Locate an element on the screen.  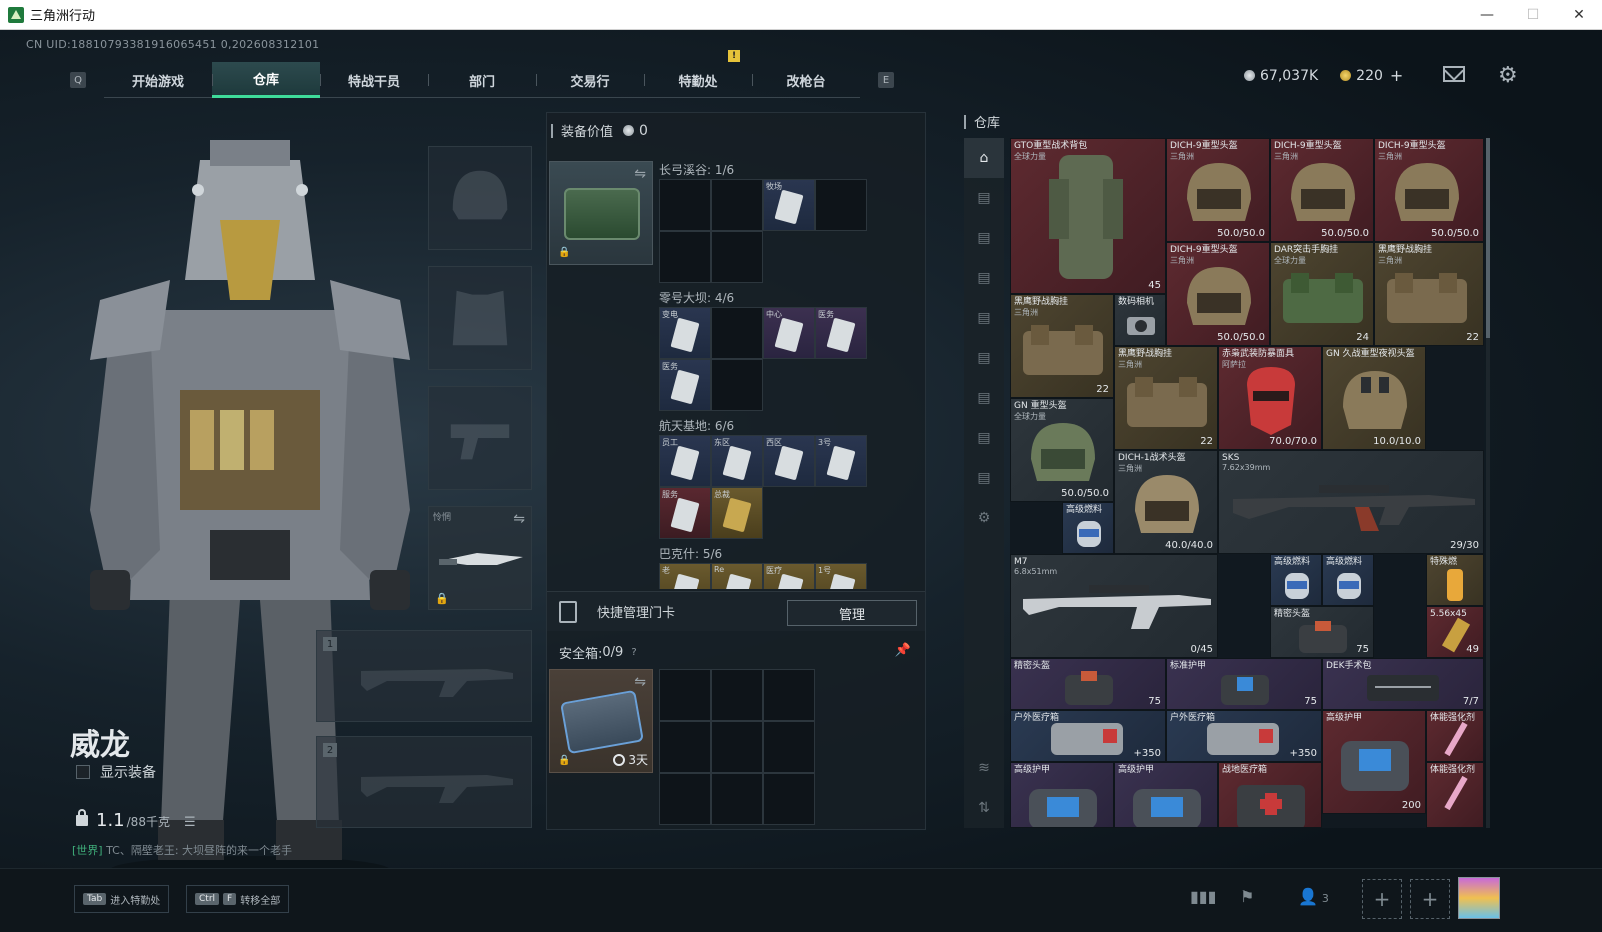
mail-icon is located at coordinates (1454, 74).